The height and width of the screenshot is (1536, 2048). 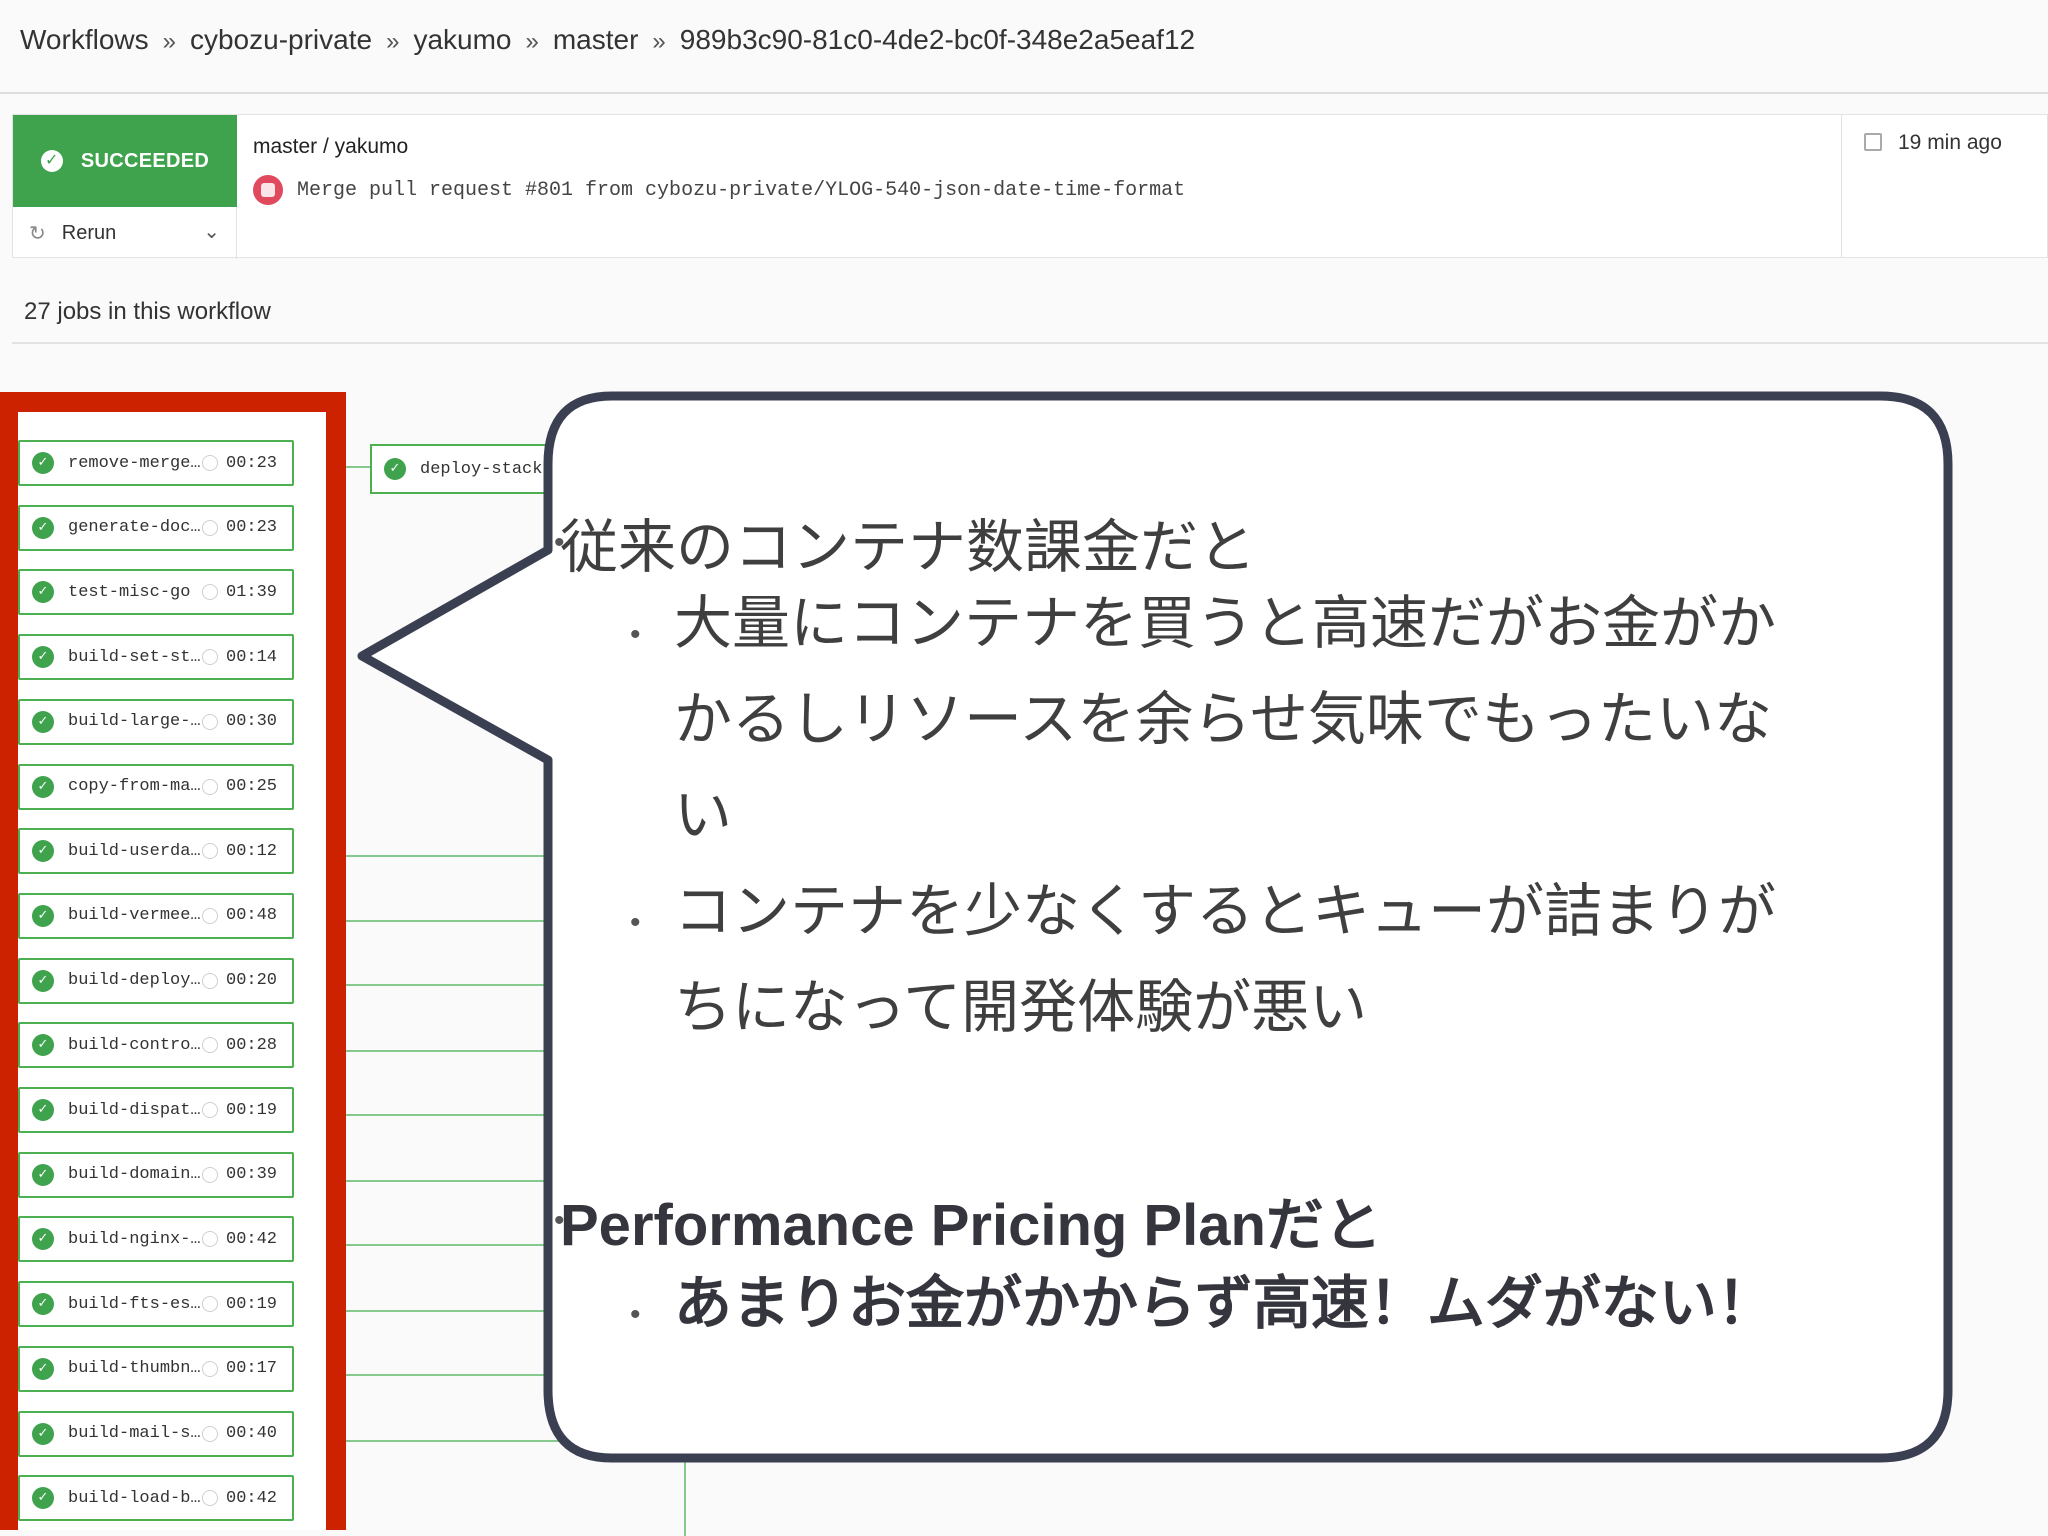 I want to click on callout-section1-title: 従来のコンテナ数課金だと, so click(x=908, y=547).